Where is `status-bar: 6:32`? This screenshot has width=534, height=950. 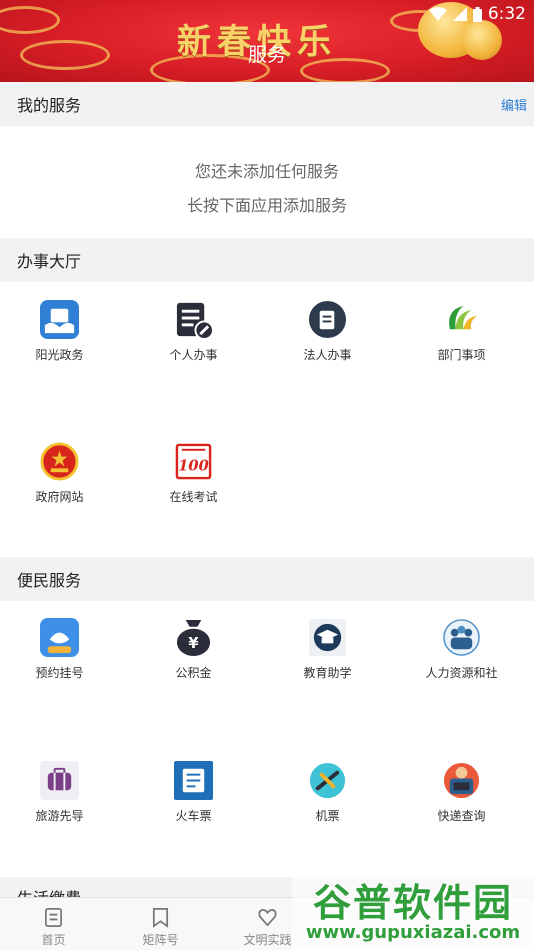 status-bar: 6:32 is located at coordinates (477, 14).